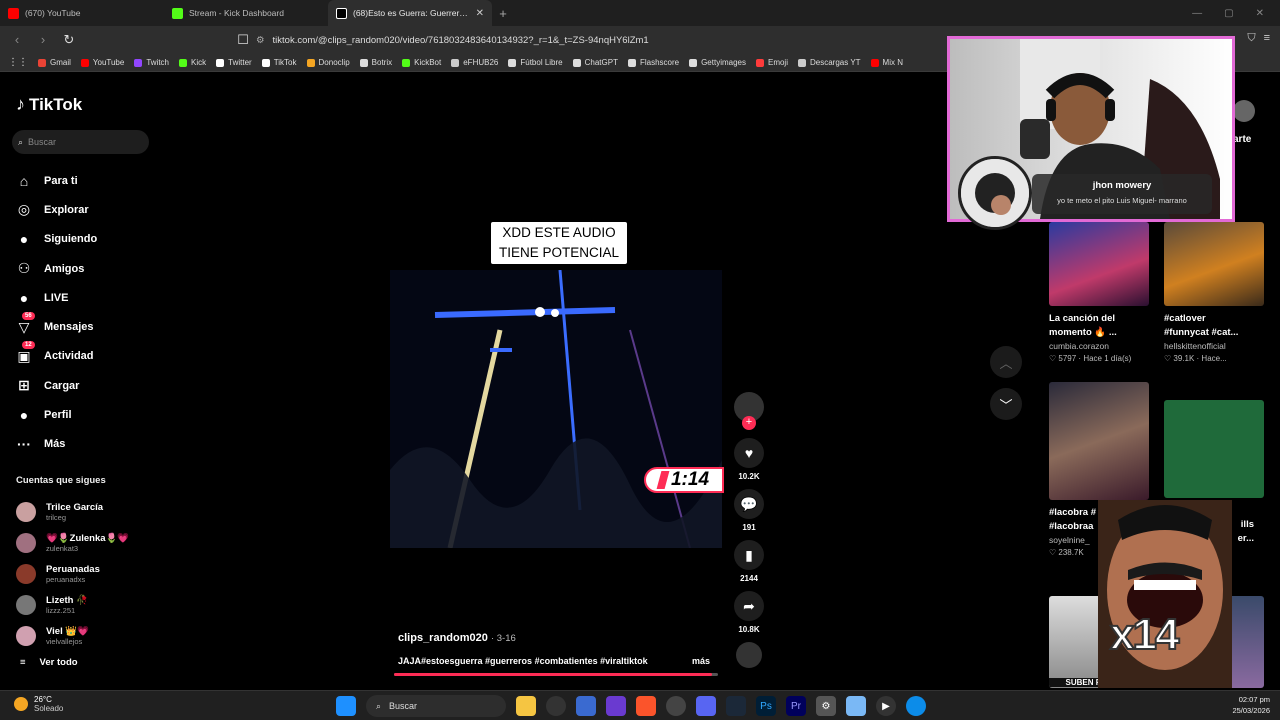  Describe the element at coordinates (38, 704) in the screenshot. I see `weather-widget: 26°C Soleado` at that location.